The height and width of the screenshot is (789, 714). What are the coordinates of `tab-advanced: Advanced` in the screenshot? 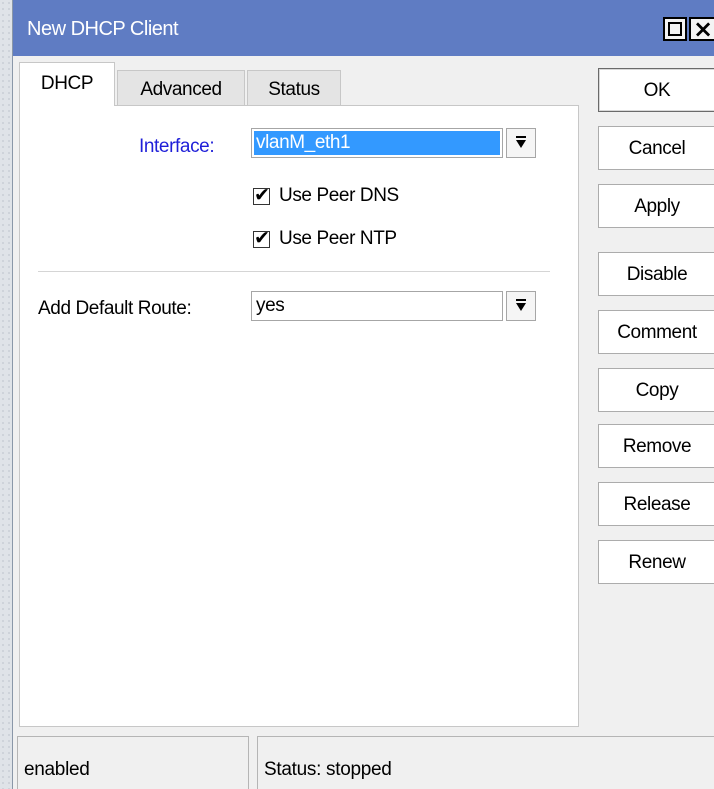 It's located at (181, 88).